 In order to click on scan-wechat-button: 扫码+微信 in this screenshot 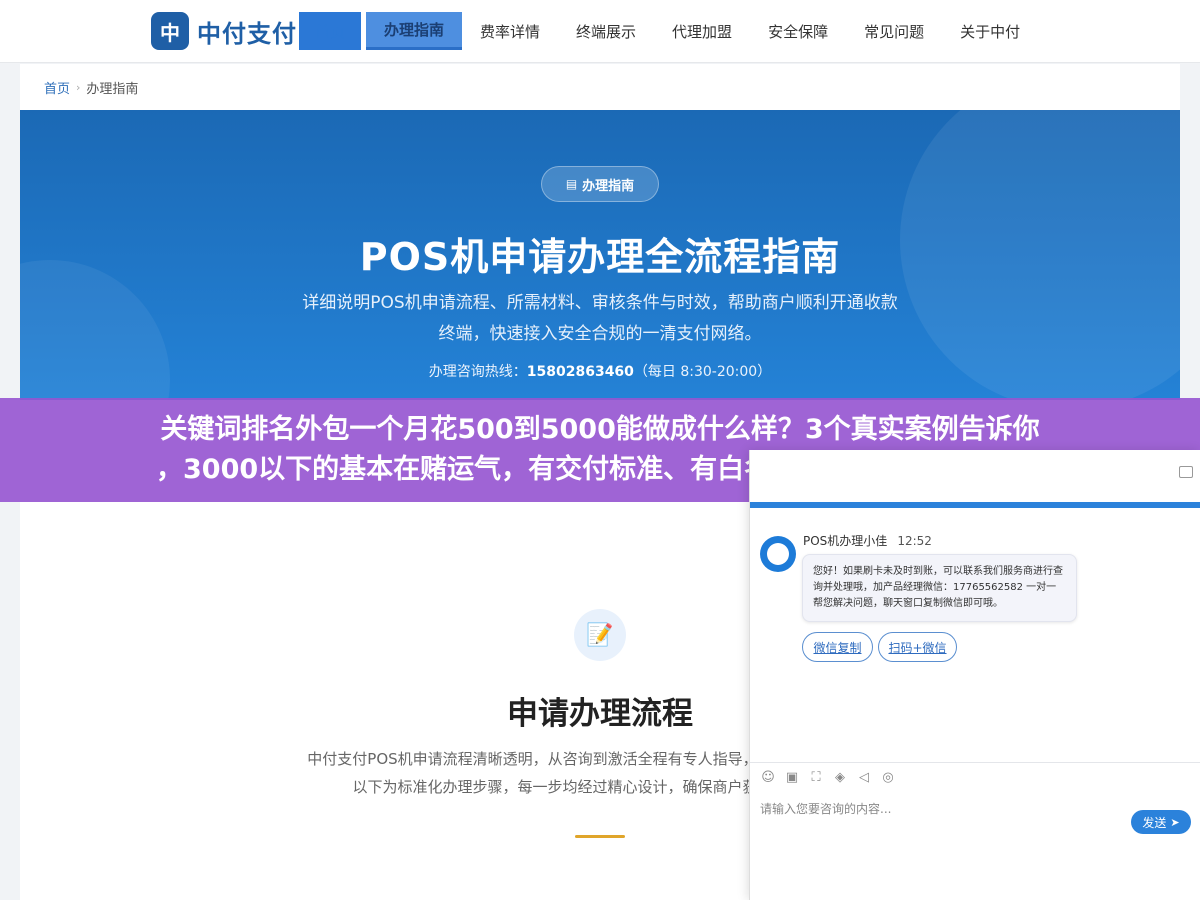, I will do `click(917, 647)`.